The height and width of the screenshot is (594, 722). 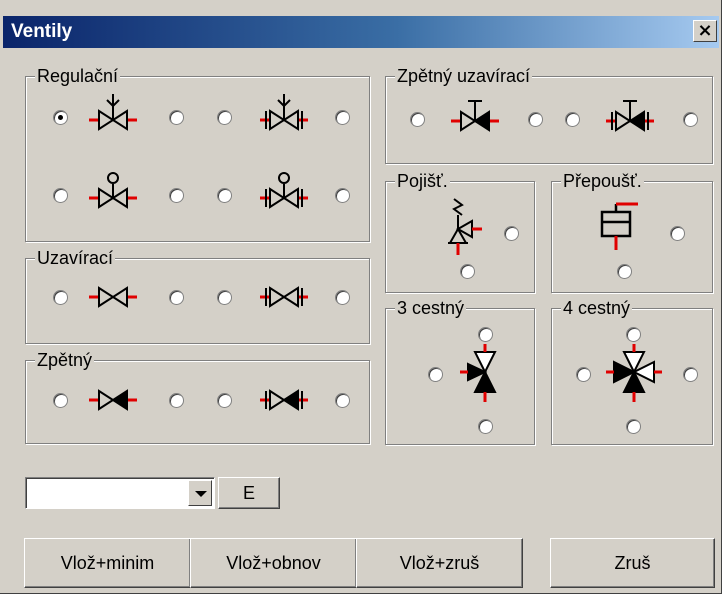 I want to click on overflow-valve-icon, so click(x=619, y=226).